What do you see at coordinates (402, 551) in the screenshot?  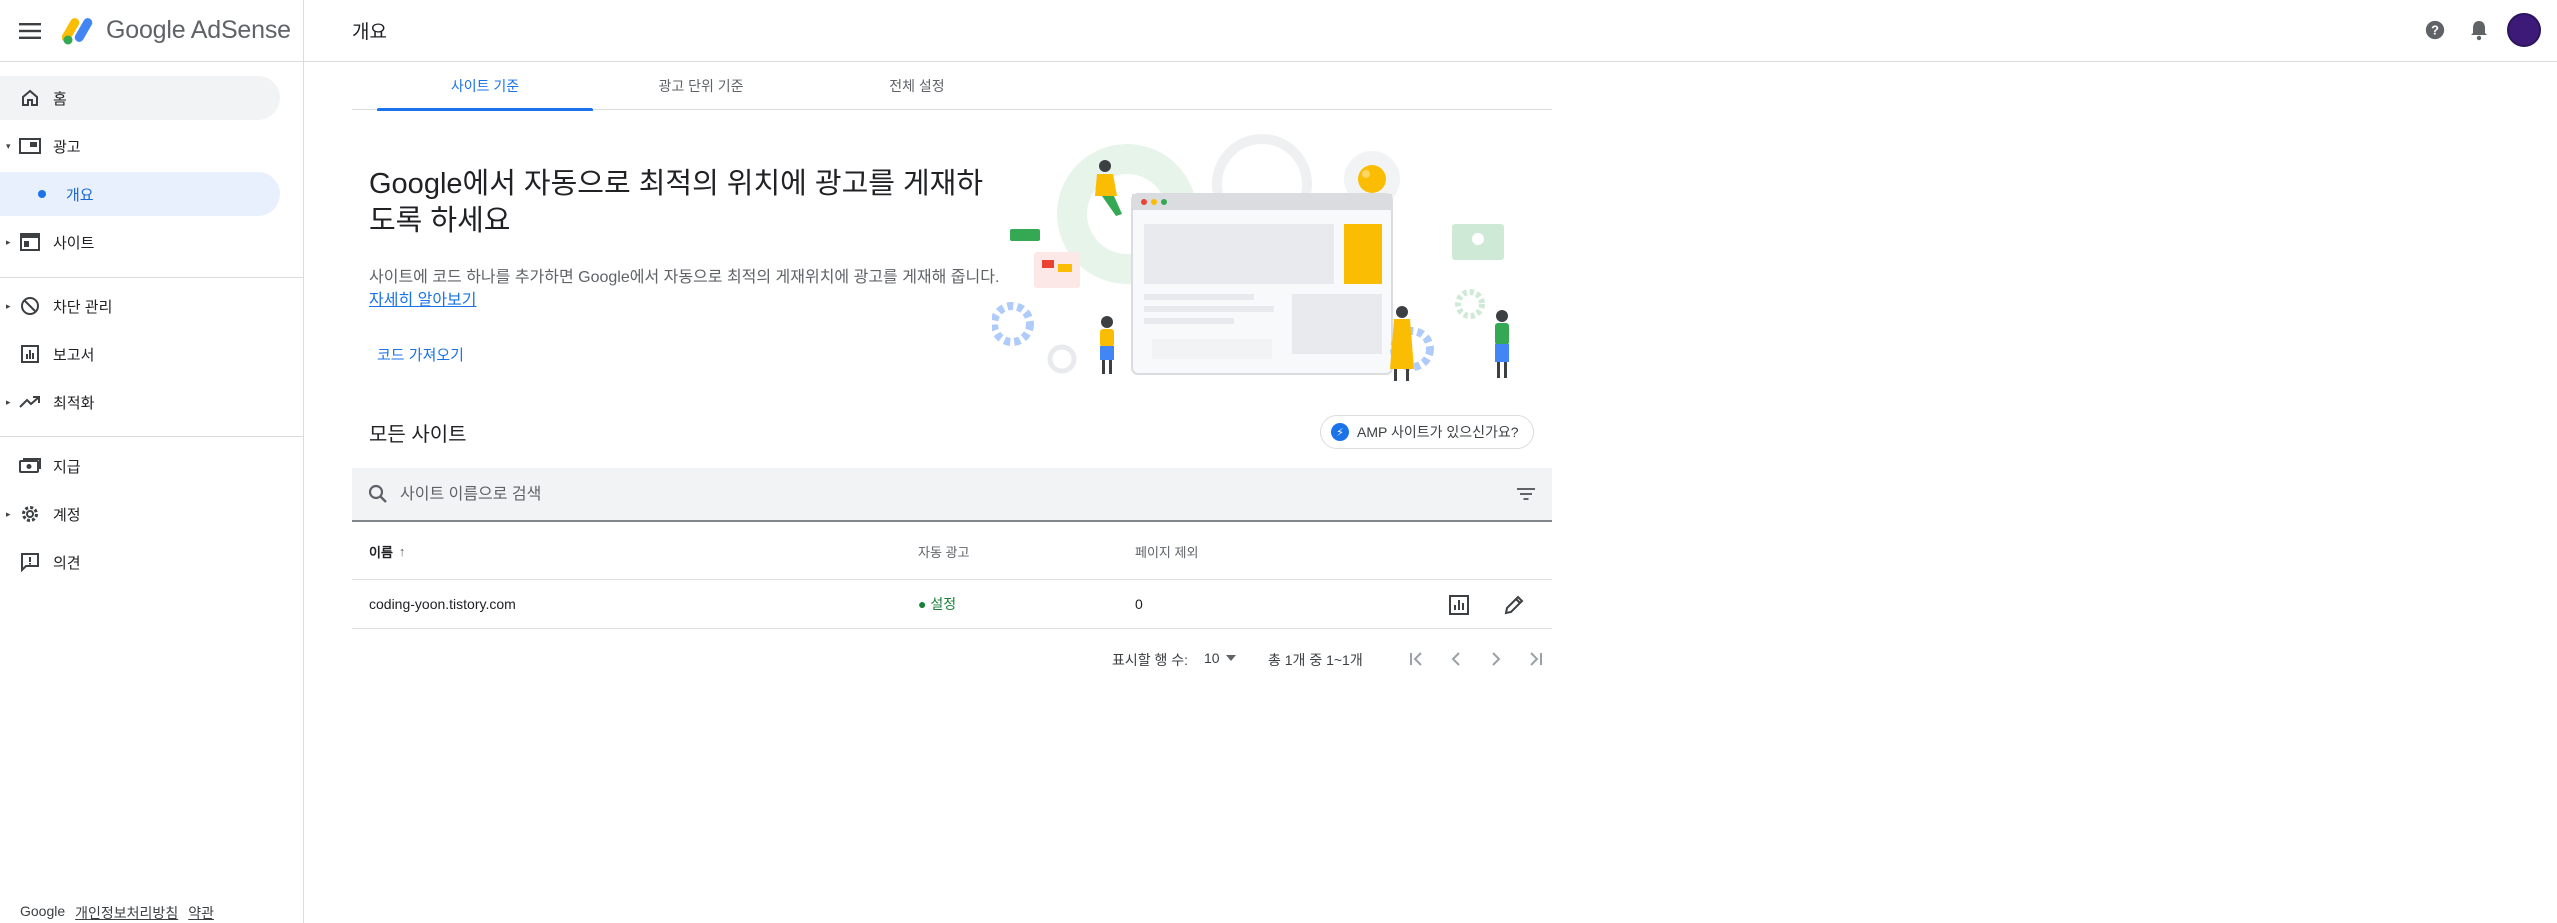 I see `sort-ascending-icon: ↑` at bounding box center [402, 551].